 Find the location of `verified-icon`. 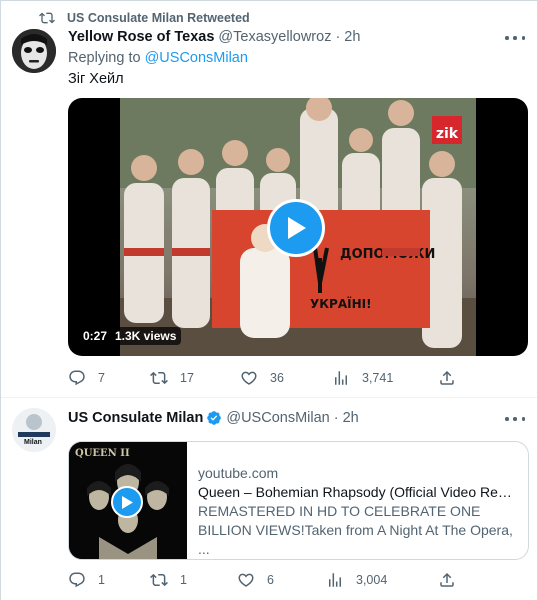

verified-icon is located at coordinates (214, 418).